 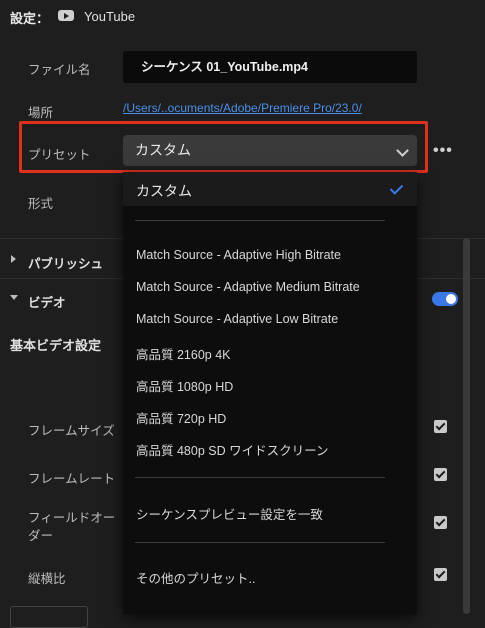 I want to click on frame-size-match-checkbox, so click(x=440, y=426).